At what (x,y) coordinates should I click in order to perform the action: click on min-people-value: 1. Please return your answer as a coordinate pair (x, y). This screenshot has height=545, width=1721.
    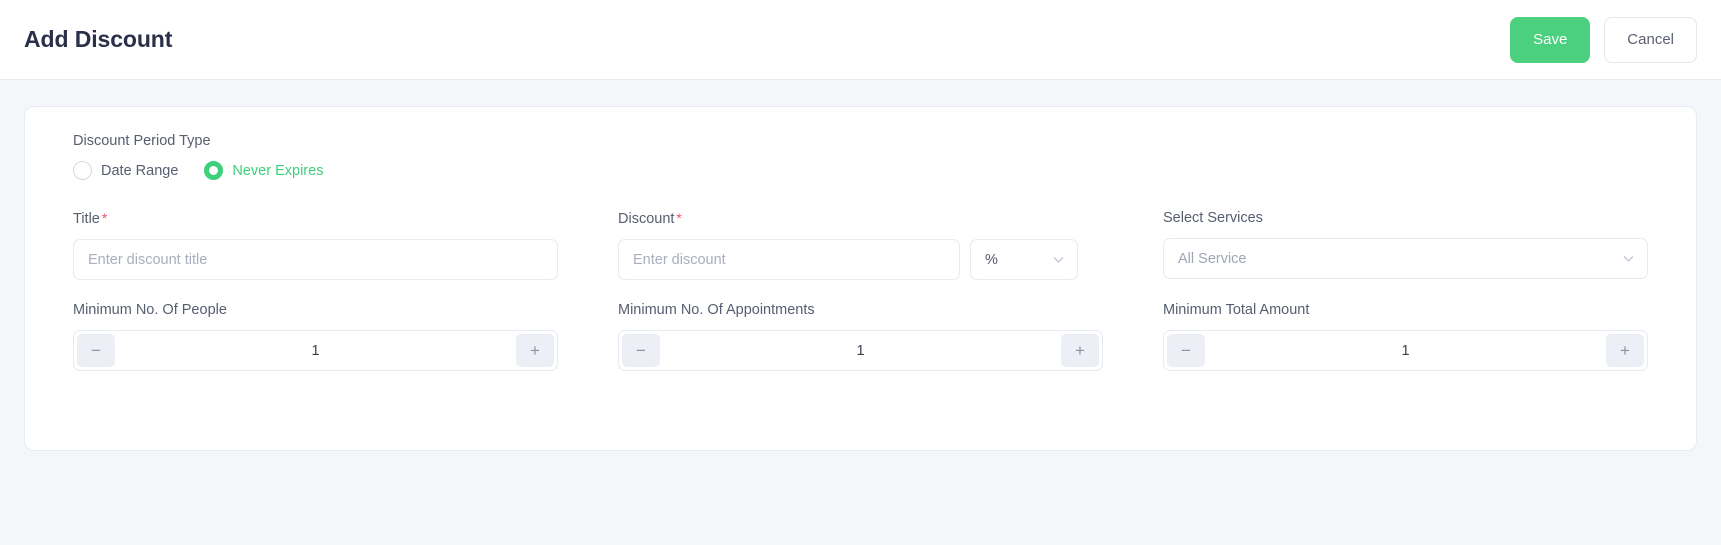
    Looking at the image, I should click on (315, 351).